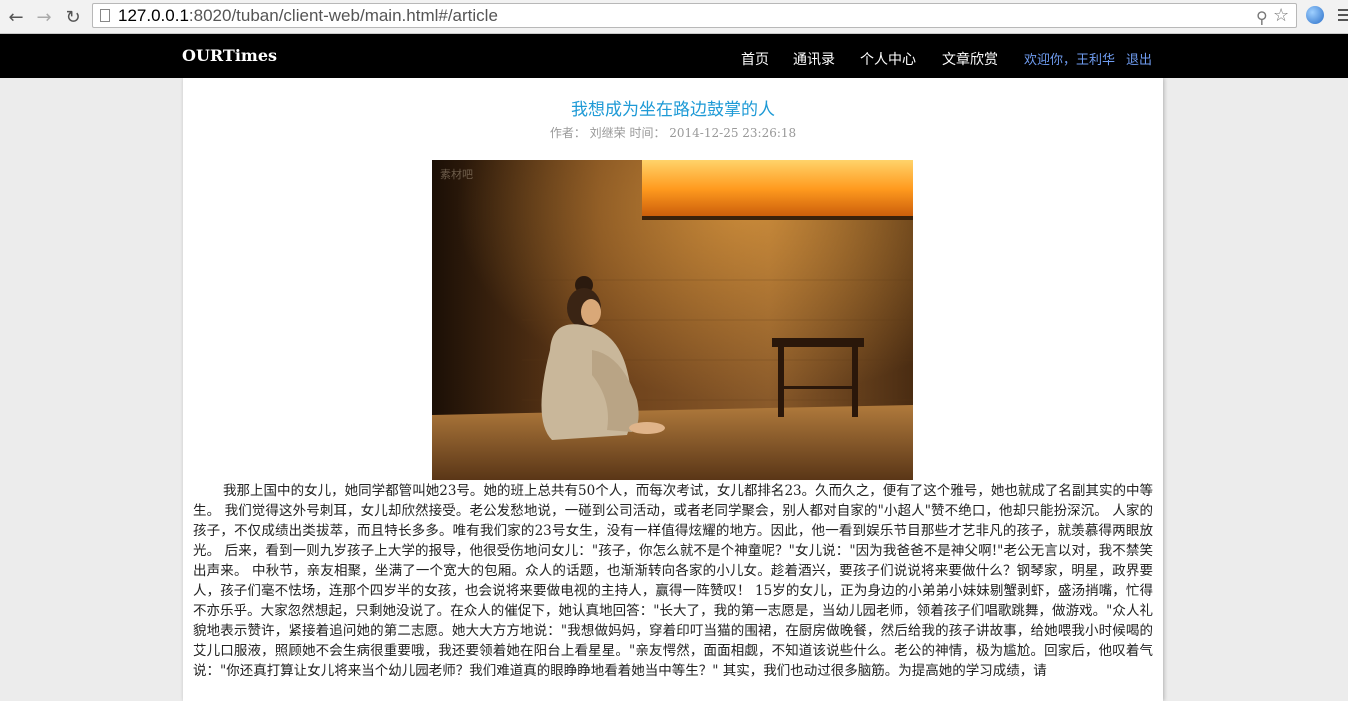  What do you see at coordinates (1262, 17) in the screenshot?
I see `extension-icon: ⚲` at bounding box center [1262, 17].